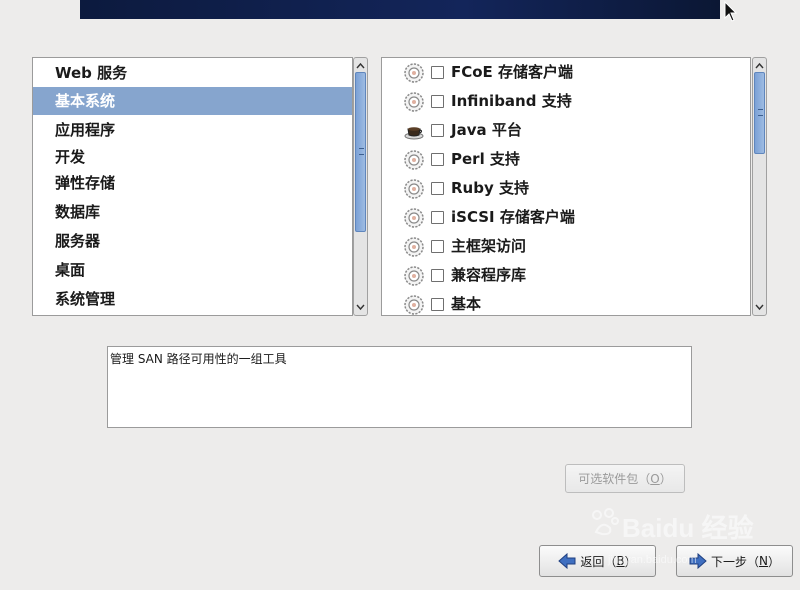 Image resolution: width=800 pixels, height=590 pixels. I want to click on optional-packages-label-end: ）, so click(665, 479).